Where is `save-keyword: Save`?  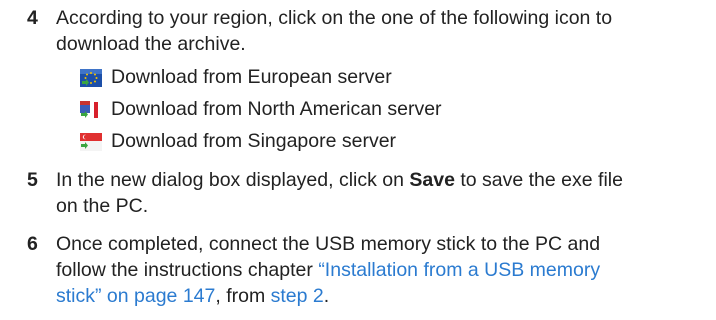
save-keyword: Save is located at coordinates (432, 180).